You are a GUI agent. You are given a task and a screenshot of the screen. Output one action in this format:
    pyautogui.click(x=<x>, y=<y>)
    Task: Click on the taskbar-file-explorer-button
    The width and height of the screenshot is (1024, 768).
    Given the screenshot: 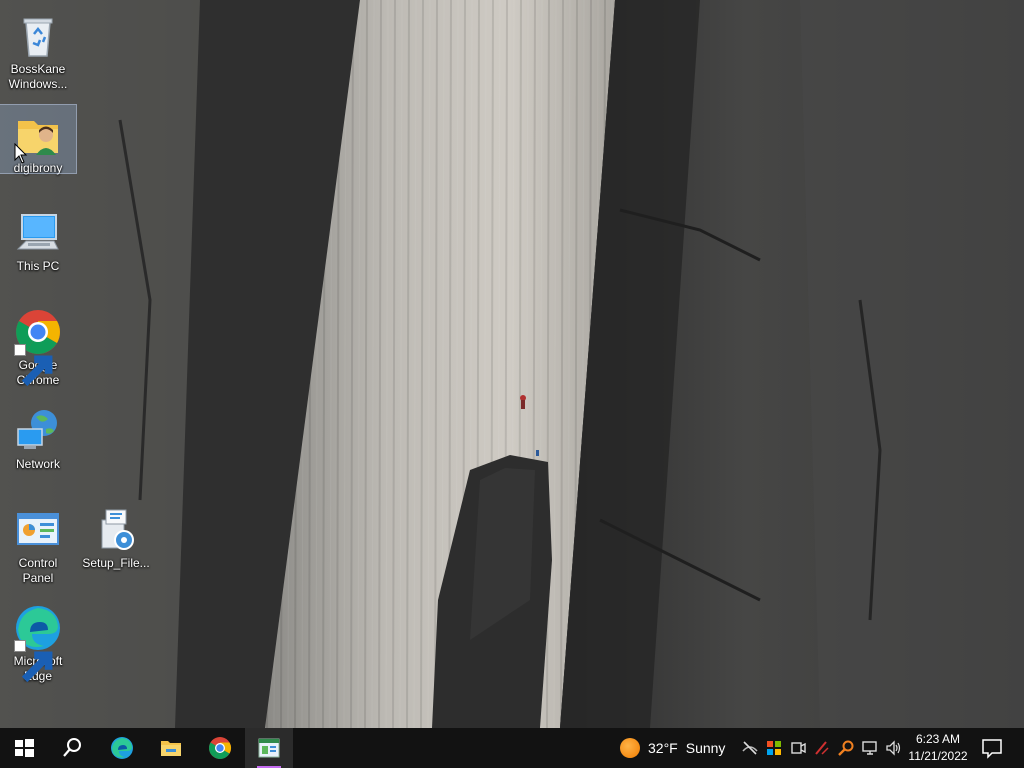 What is the action you would take?
    pyautogui.click(x=171, y=748)
    